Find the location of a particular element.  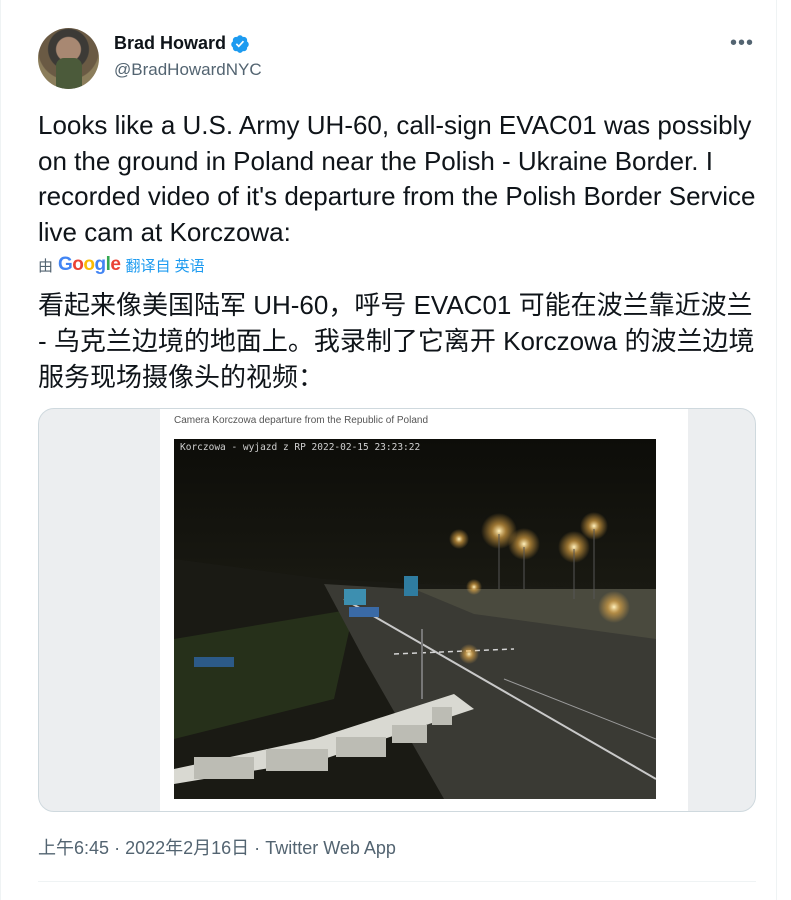

translated-by-label: 由 is located at coordinates (46, 266).